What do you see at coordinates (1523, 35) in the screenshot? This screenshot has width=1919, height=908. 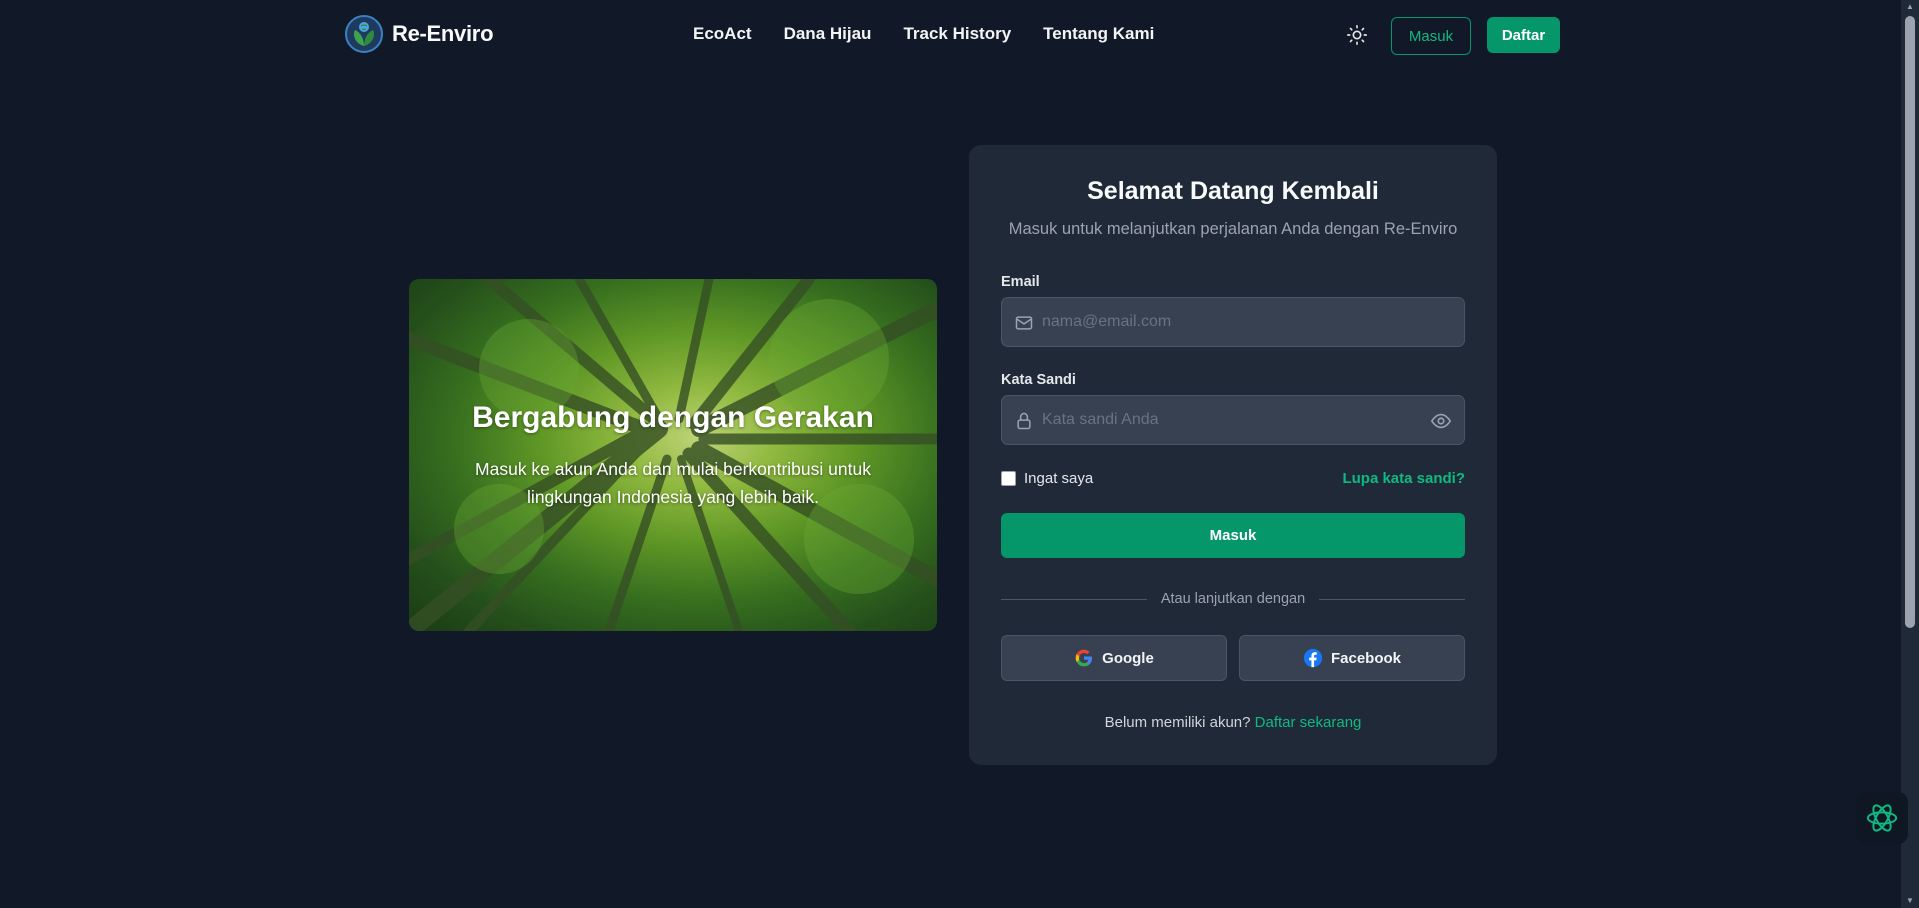 I see `nav-register-button: Daftar` at bounding box center [1523, 35].